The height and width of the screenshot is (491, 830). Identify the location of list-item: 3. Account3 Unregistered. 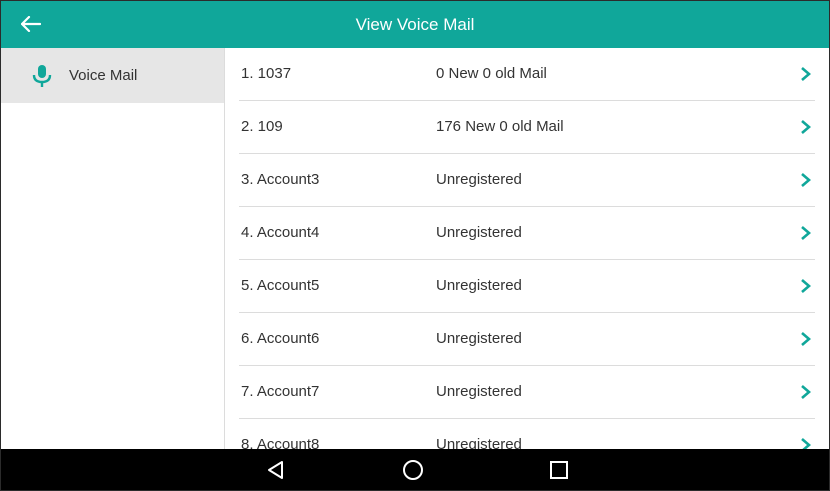
(527, 180).